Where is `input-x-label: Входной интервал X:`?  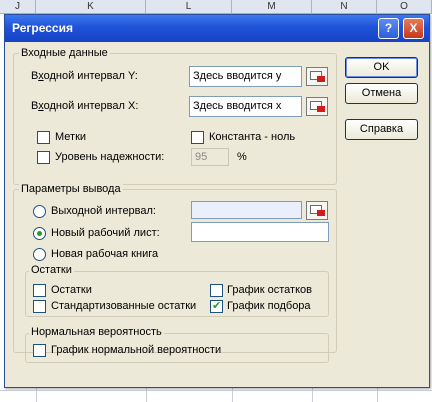
input-x-label: Входной интервал X: is located at coordinates (85, 106).